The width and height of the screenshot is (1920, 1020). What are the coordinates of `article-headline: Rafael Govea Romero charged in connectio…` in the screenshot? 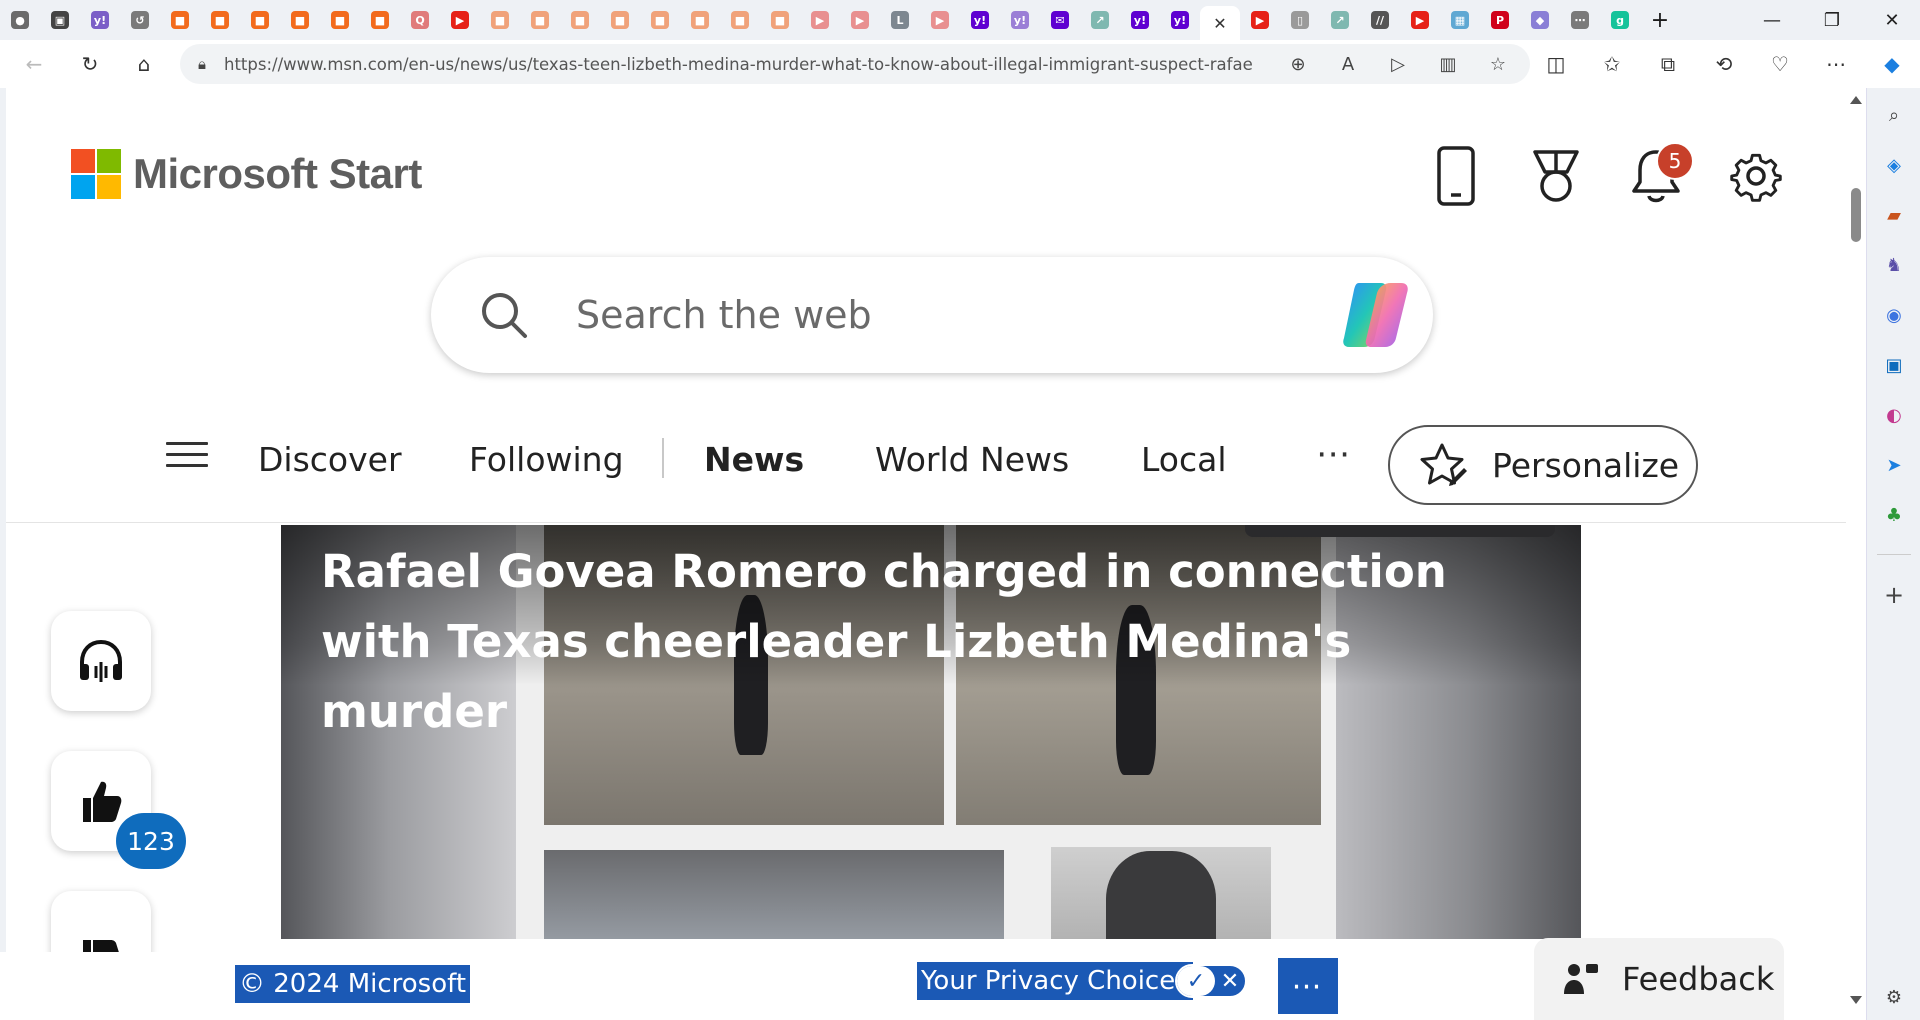 It's located at (921, 642).